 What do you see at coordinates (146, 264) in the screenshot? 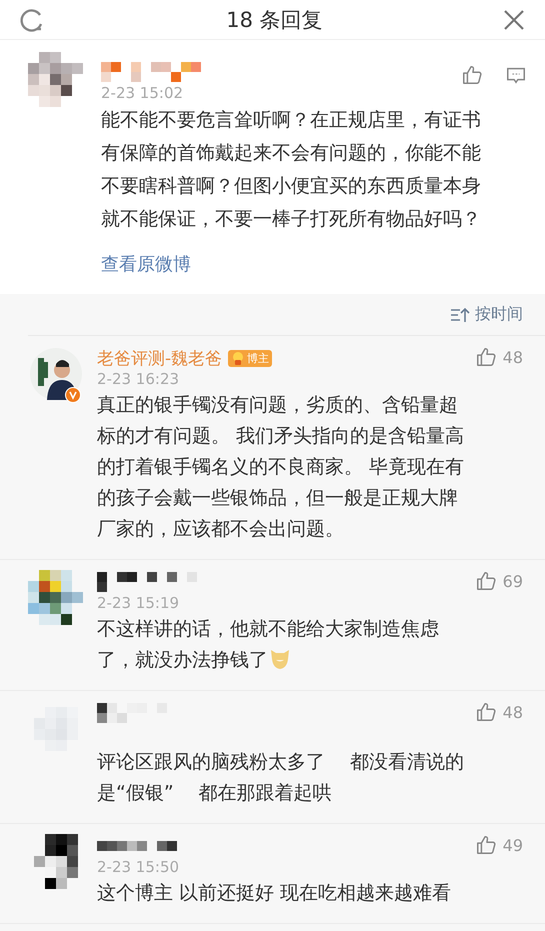
I see `view-original-link: 查看原微博` at bounding box center [146, 264].